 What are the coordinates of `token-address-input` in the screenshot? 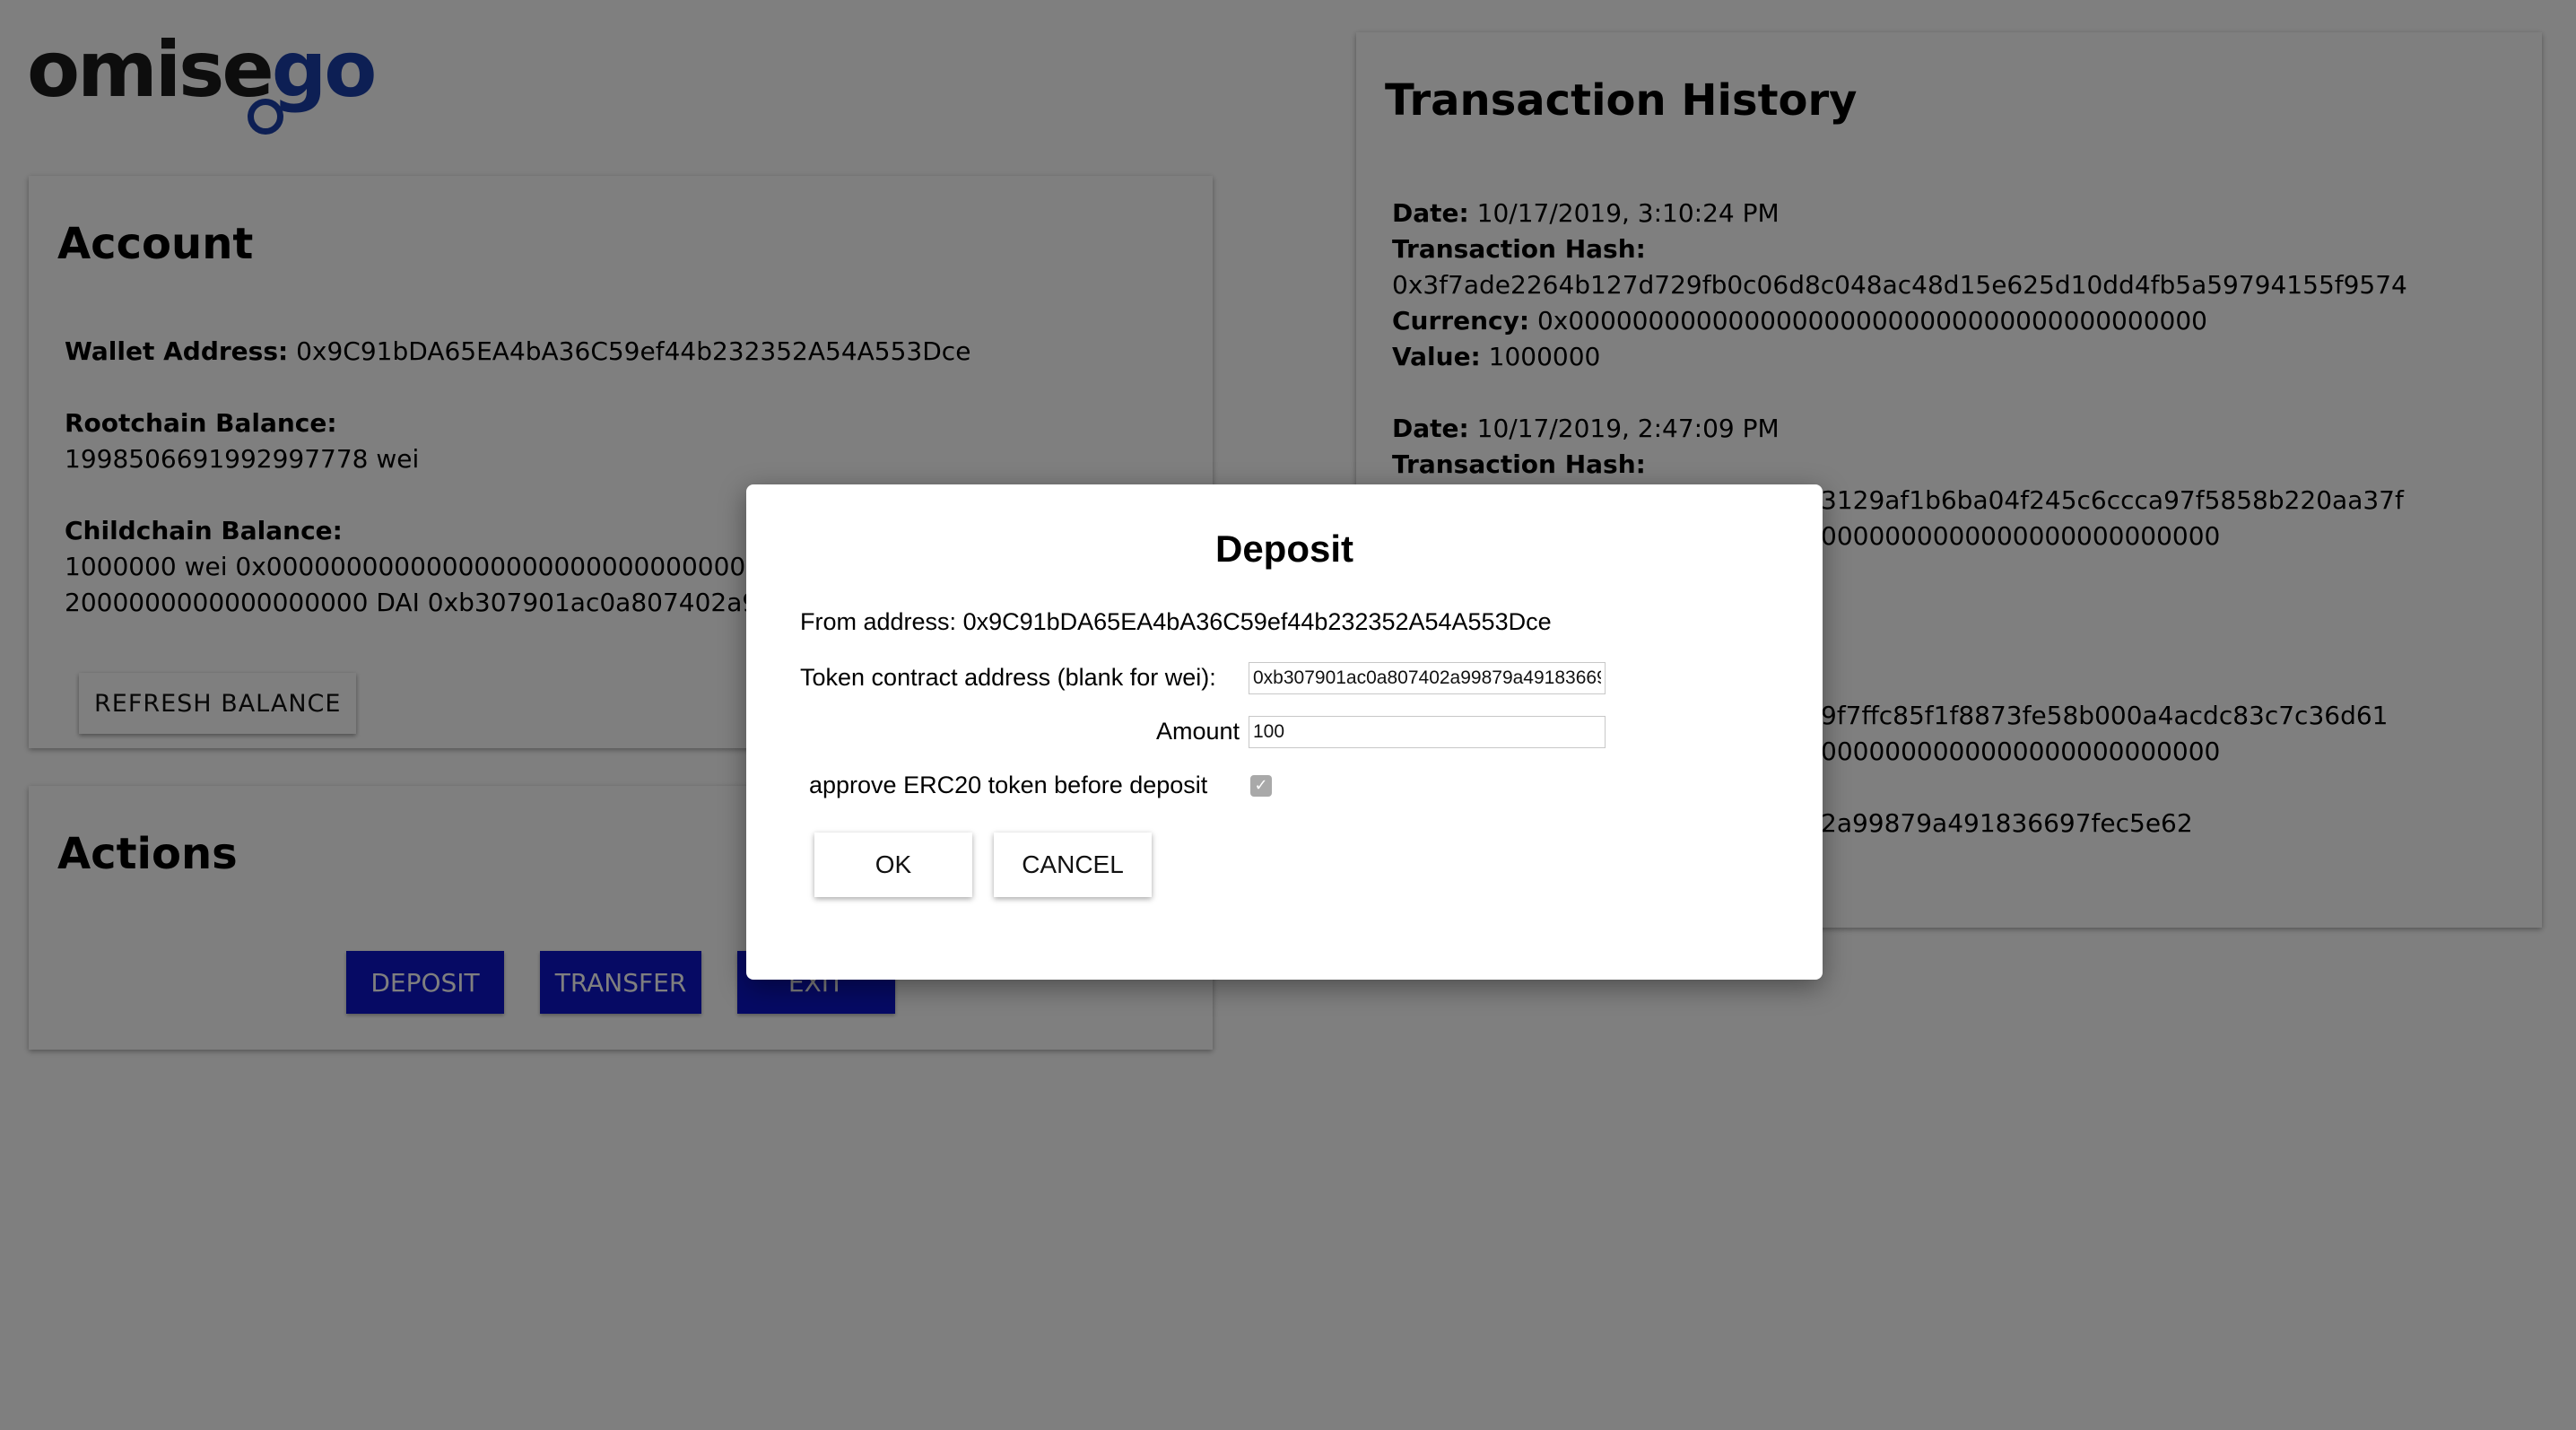 It's located at (1427, 678).